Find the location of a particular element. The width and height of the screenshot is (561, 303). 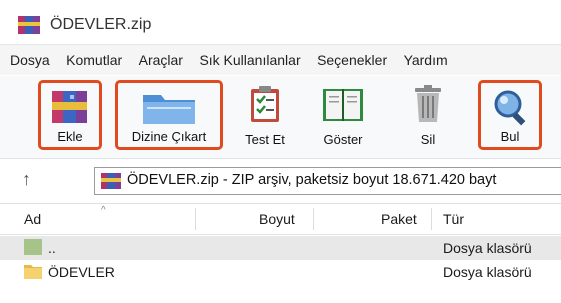

extract-to-button: Dizine Çıkart is located at coordinates (169, 115).